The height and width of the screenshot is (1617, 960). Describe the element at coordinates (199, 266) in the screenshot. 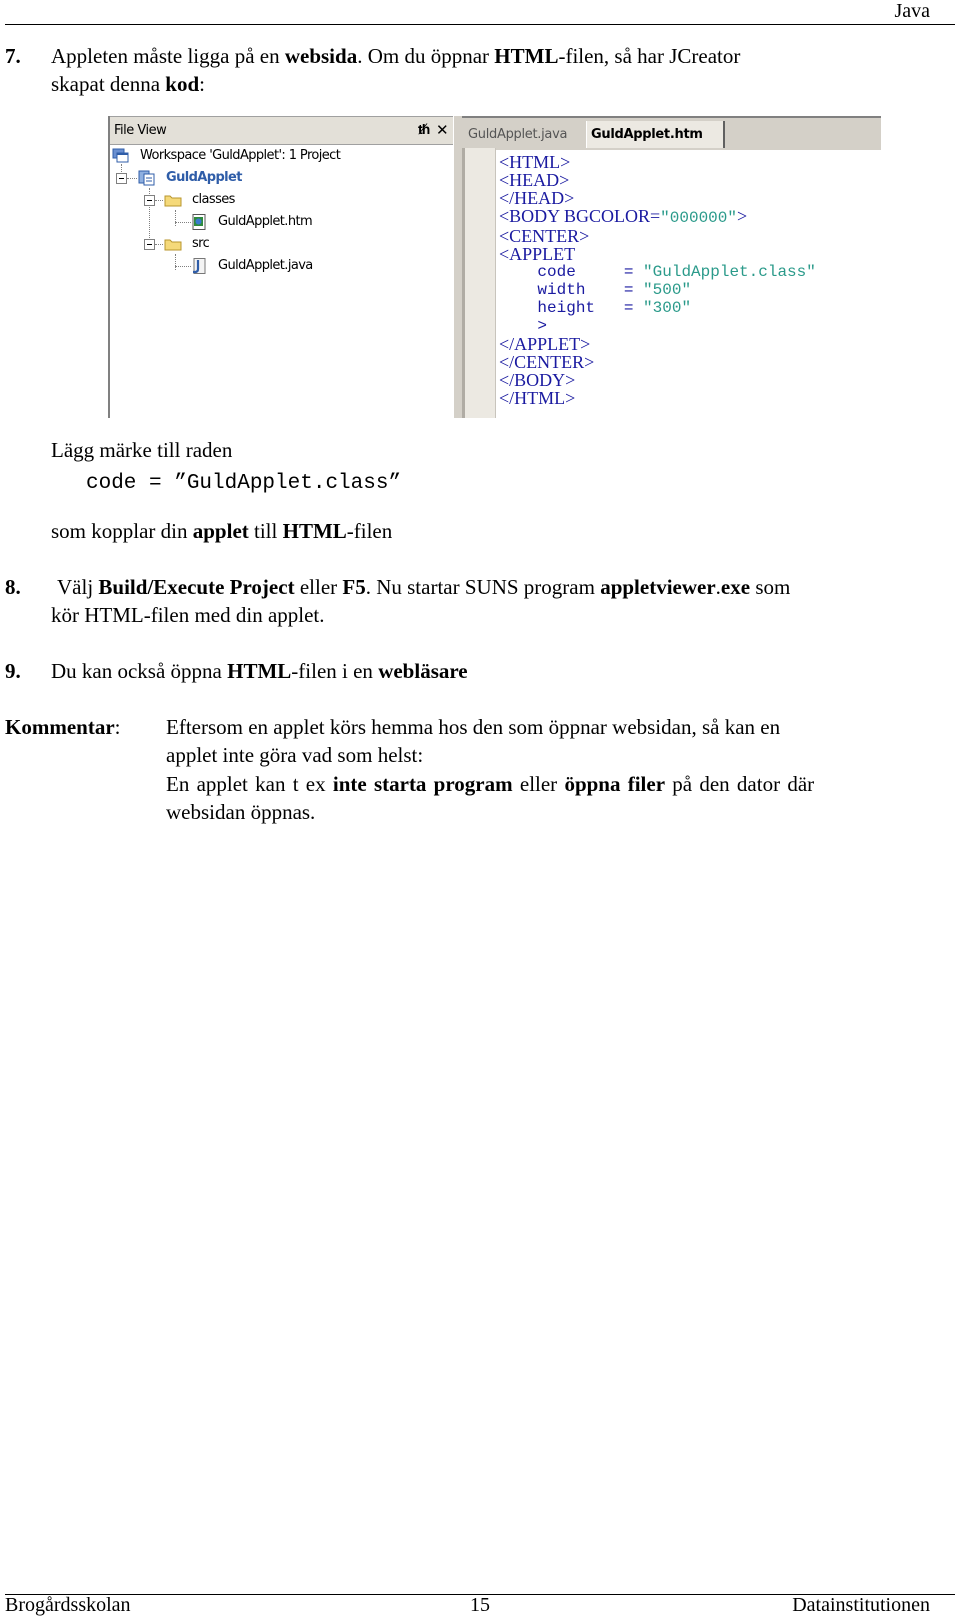

I see `java-file-icon` at that location.